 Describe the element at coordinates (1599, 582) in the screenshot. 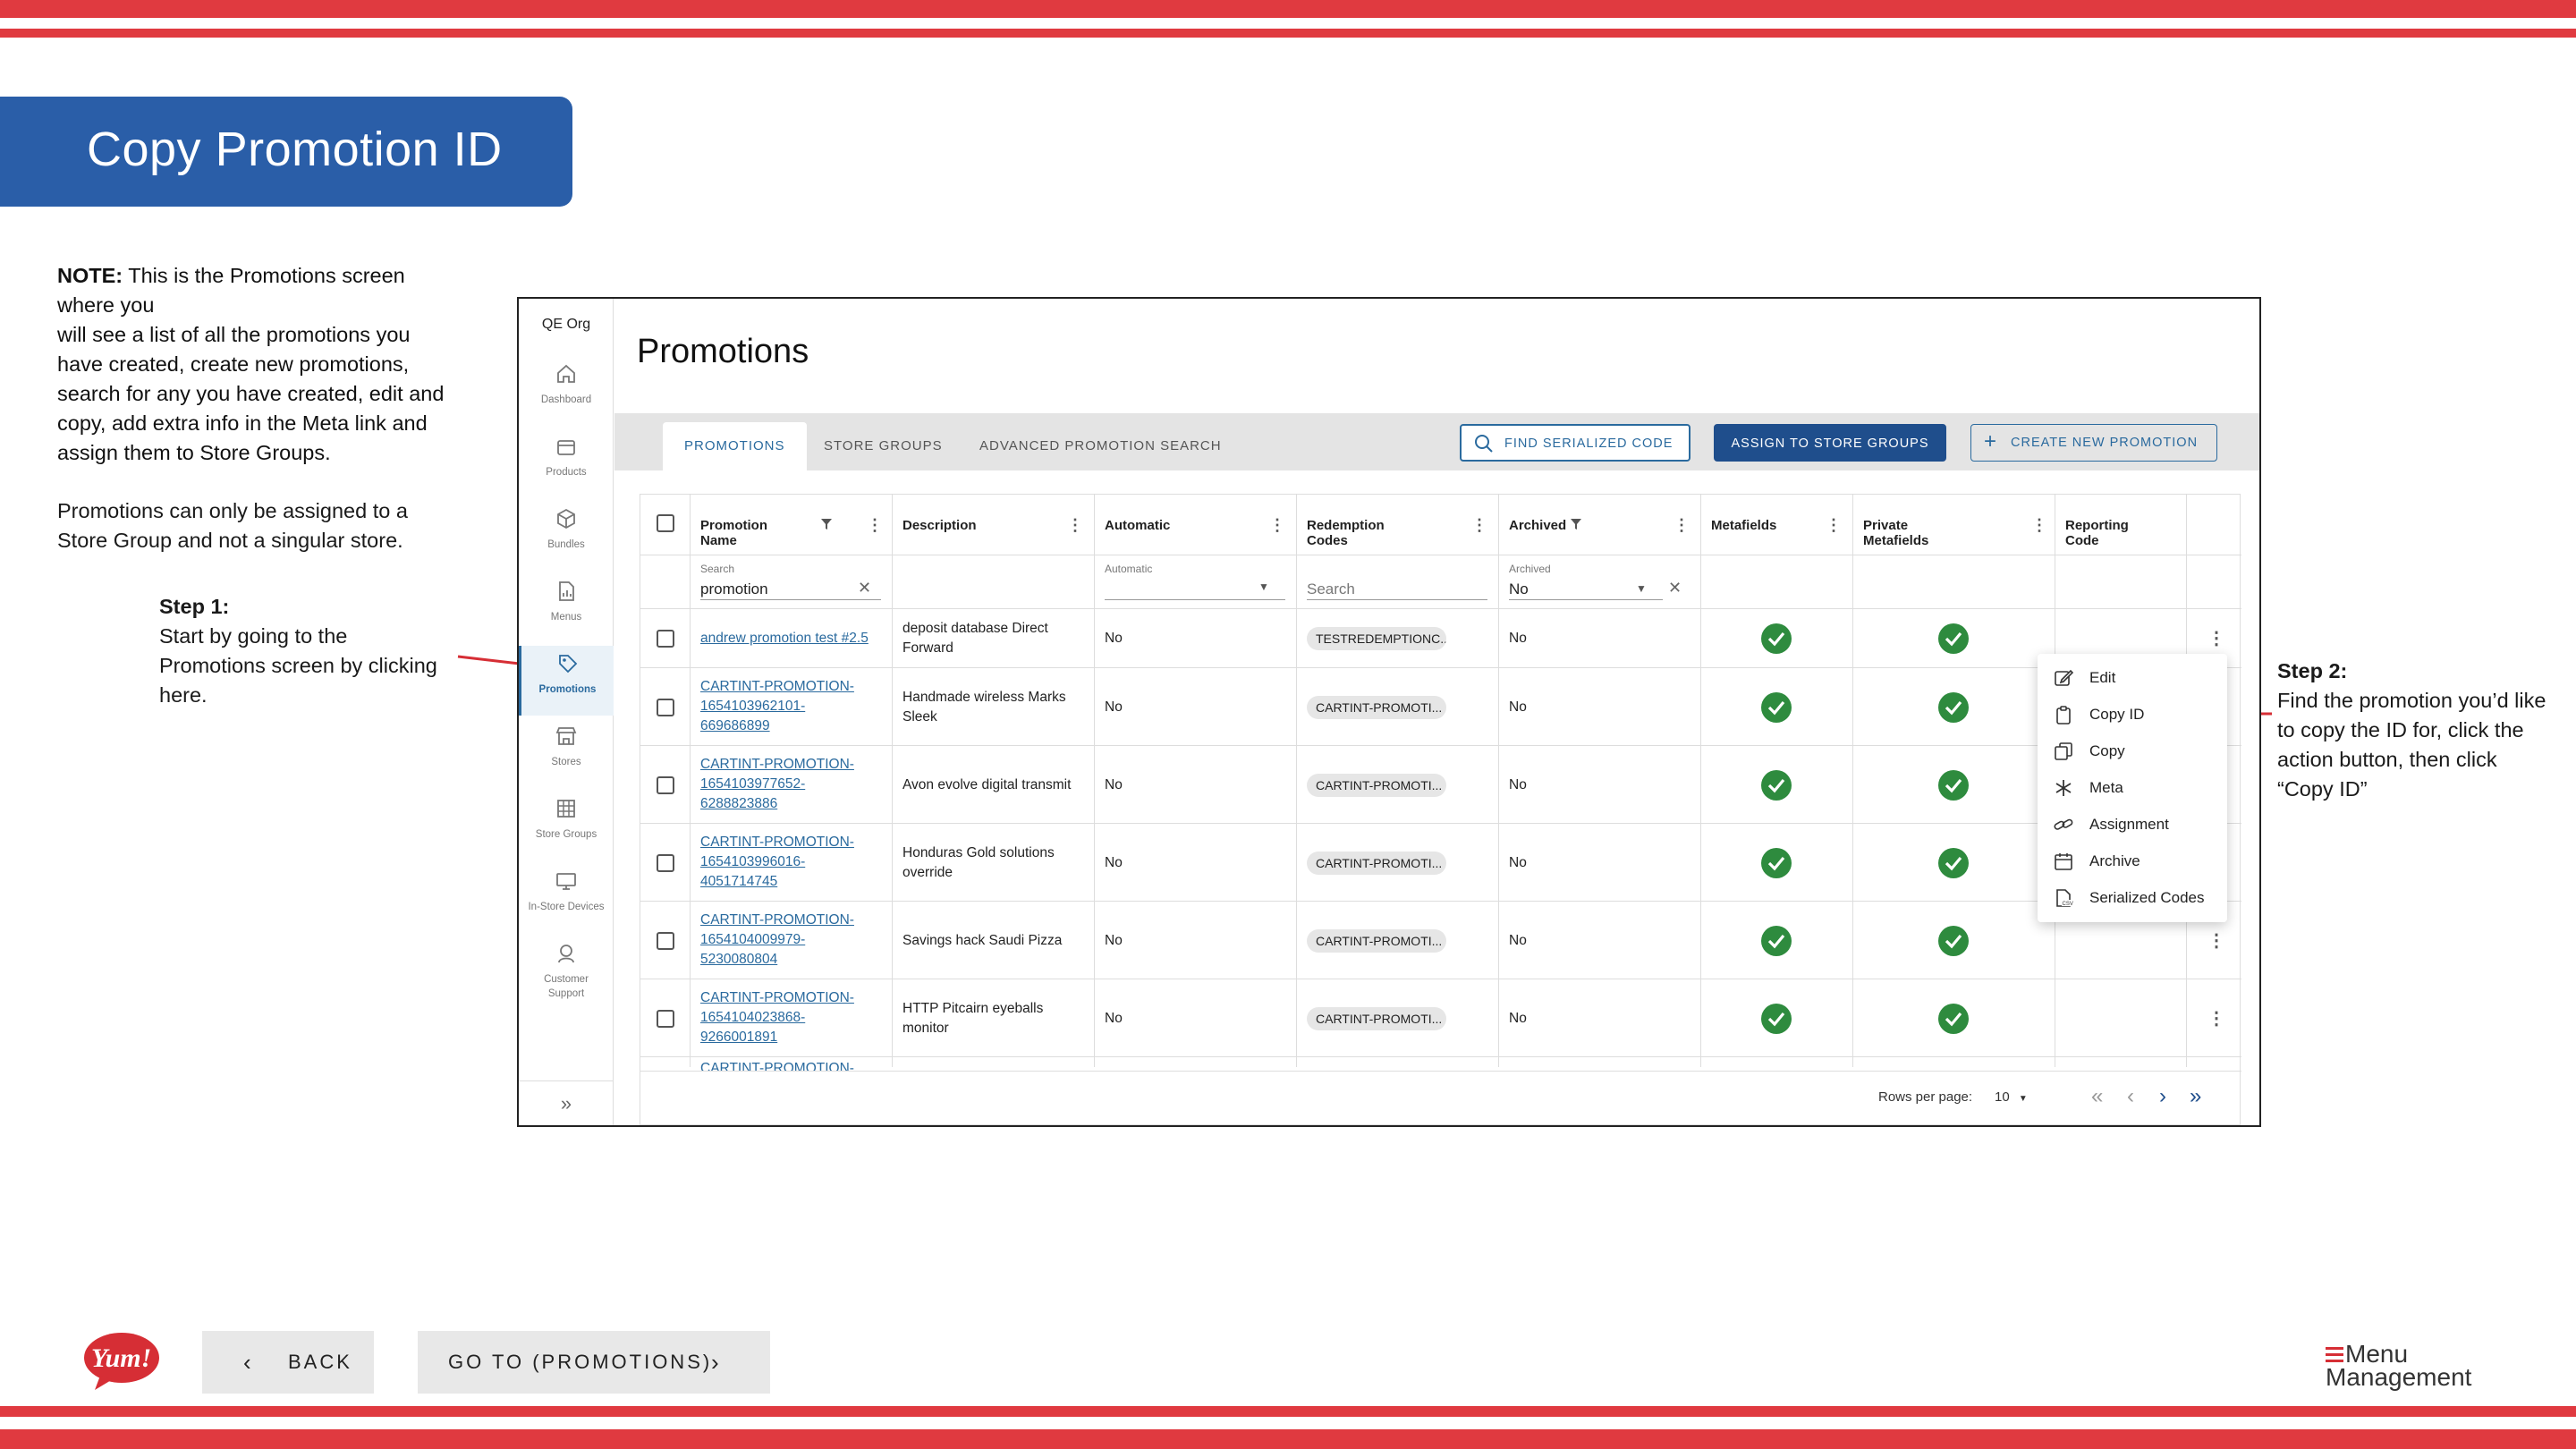

I see `archived-filter: Archived No ▼ ✕` at that location.